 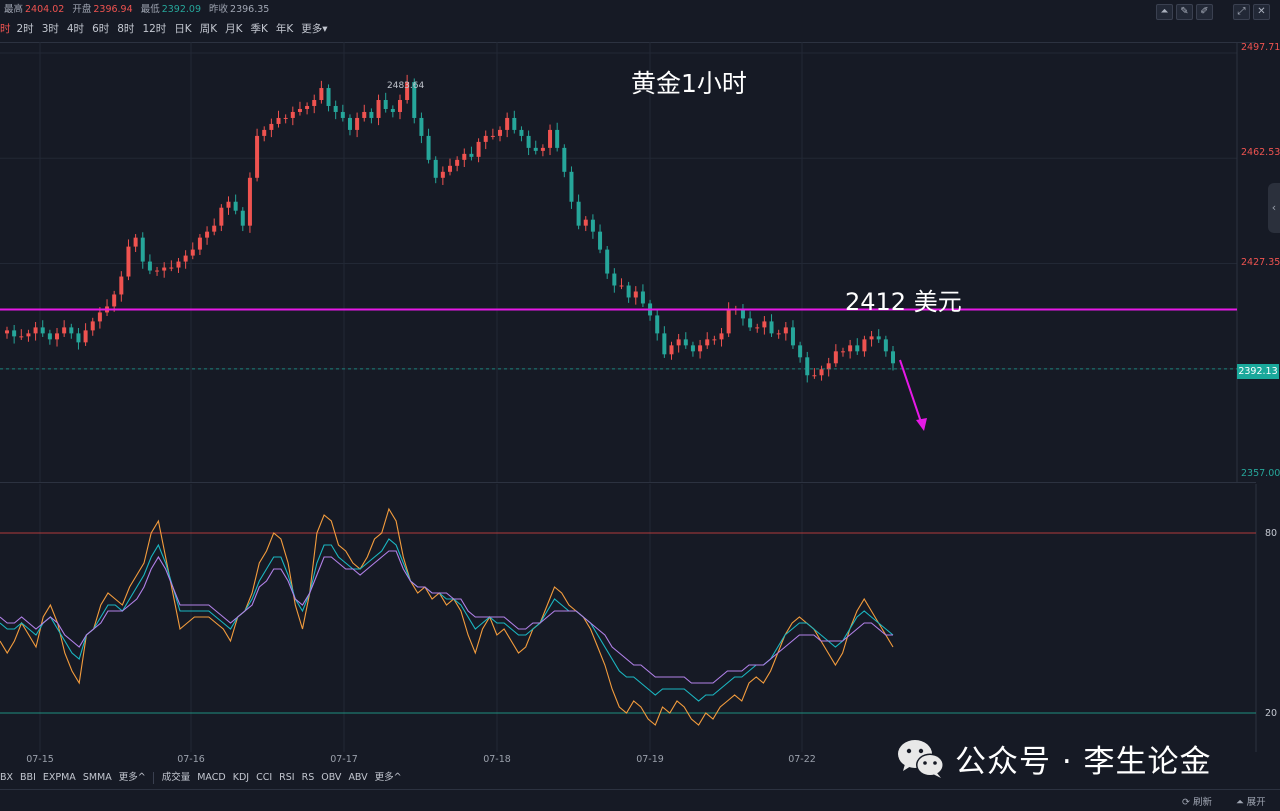 What do you see at coordinates (241, 778) in the screenshot?
I see `indicator-kdj: KDJ` at bounding box center [241, 778].